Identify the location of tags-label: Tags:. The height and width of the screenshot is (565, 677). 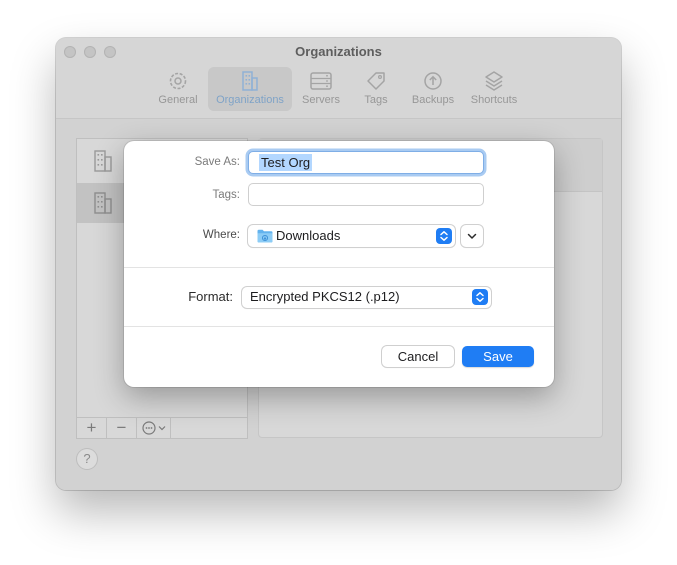
(226, 195).